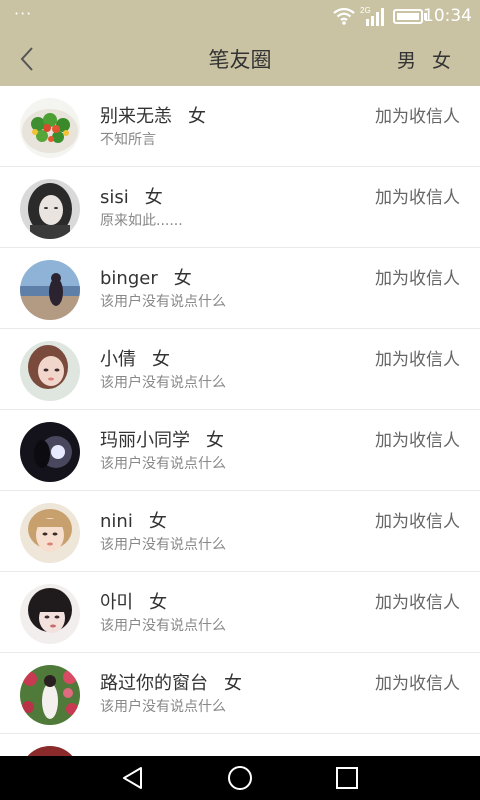  I want to click on contact-name-line: 아미 女, so click(133, 601).